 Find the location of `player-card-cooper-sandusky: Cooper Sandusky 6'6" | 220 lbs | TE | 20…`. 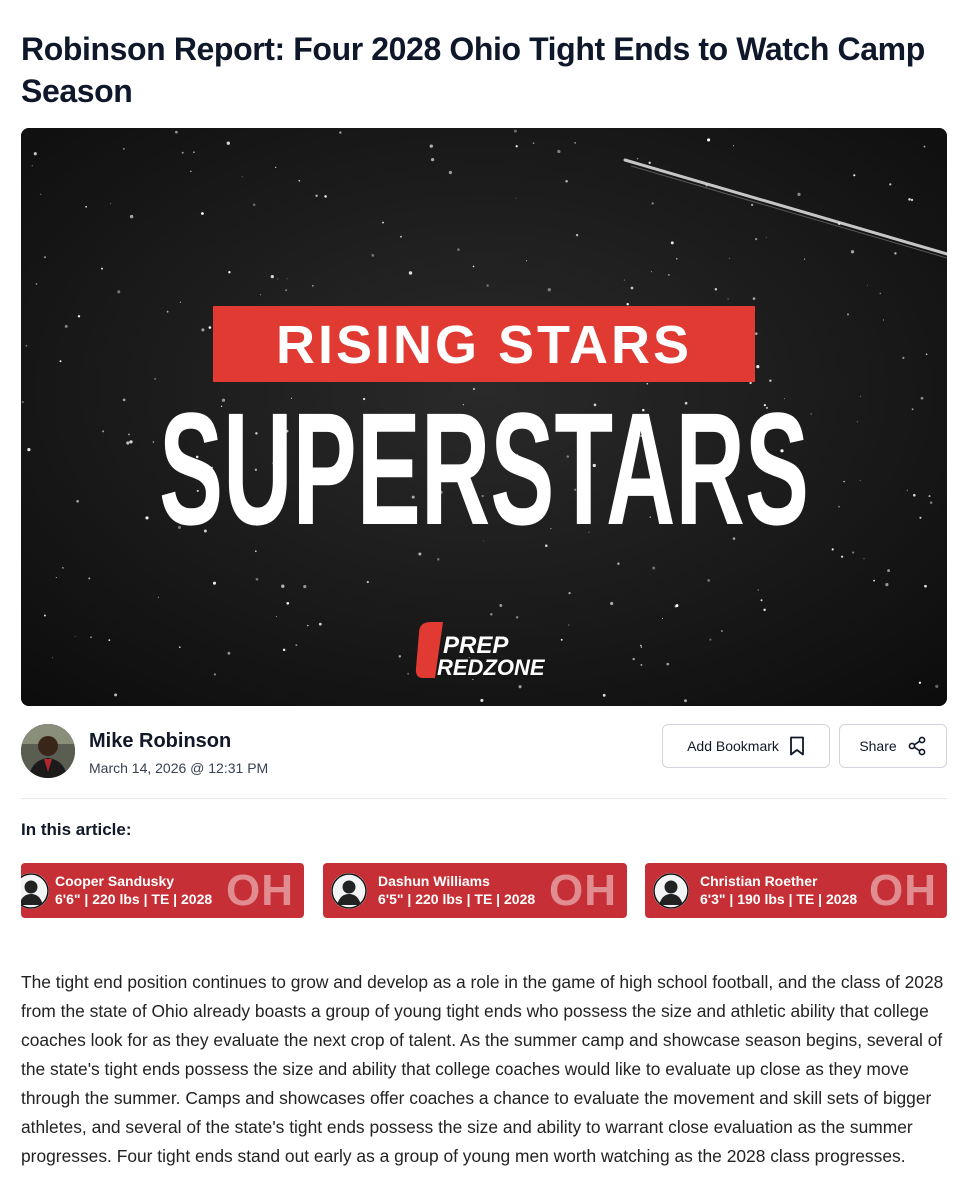

player-card-cooper-sandusky: Cooper Sandusky 6'6" | 220 lbs | TE | 20… is located at coordinates (162, 890).